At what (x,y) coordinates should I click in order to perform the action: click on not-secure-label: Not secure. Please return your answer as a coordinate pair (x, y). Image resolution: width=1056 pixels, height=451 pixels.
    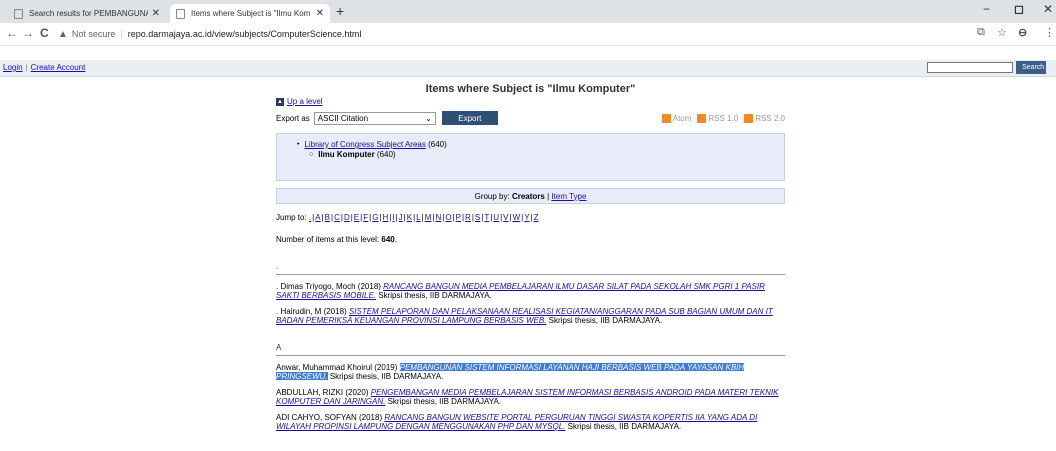
    Looking at the image, I should click on (94, 34).